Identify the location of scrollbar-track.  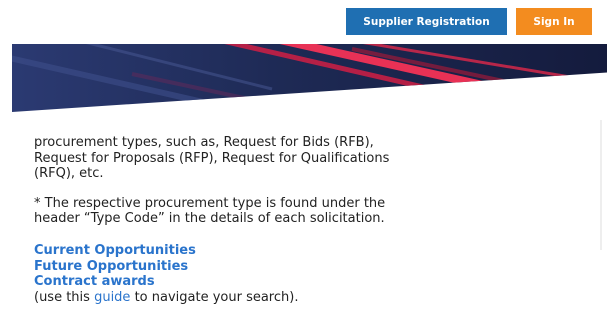
(601, 185).